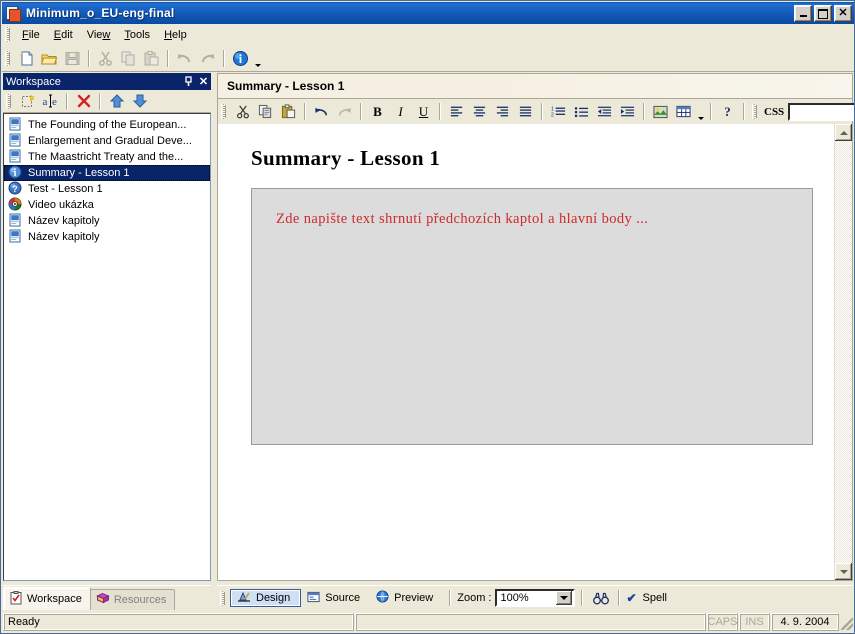 The height and width of the screenshot is (634, 855). What do you see at coordinates (479, 112) in the screenshot?
I see `align-center-icon` at bounding box center [479, 112].